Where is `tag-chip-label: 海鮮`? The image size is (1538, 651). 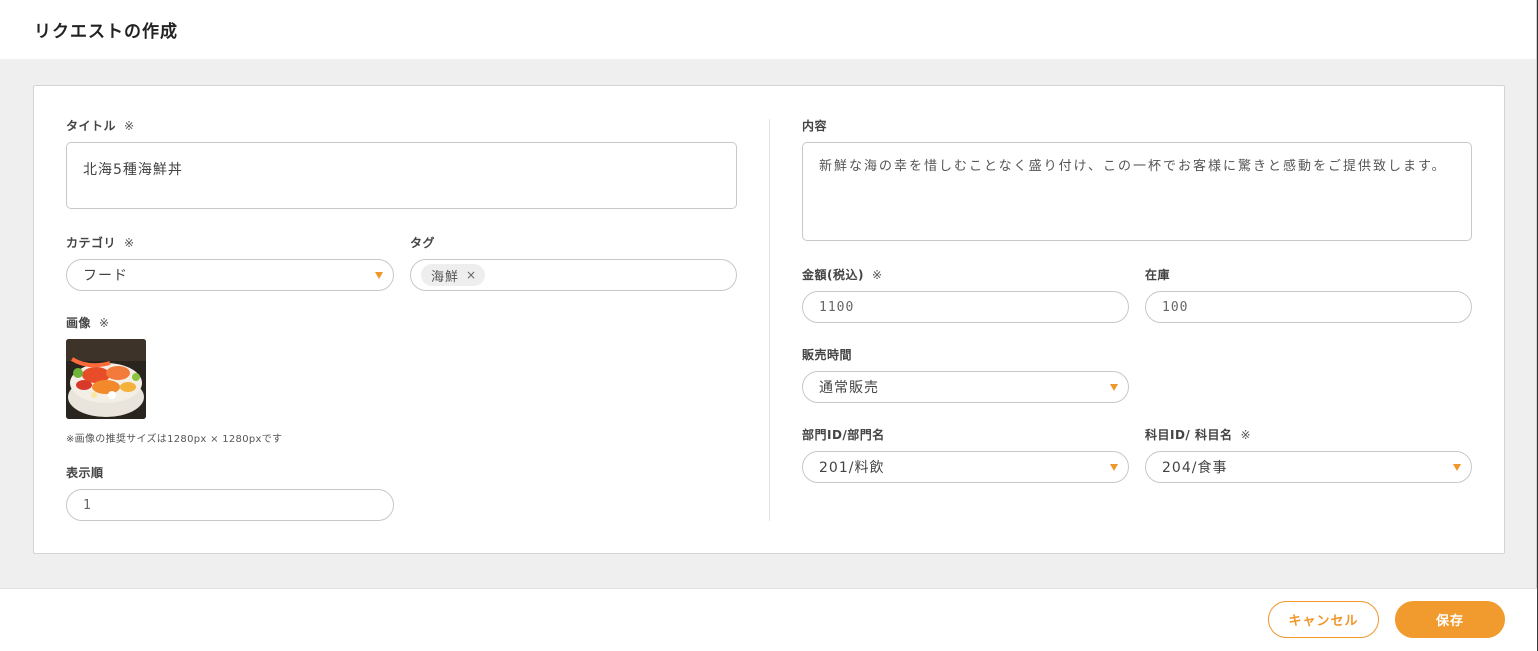
tag-chip-label: 海鮮 is located at coordinates (445, 277).